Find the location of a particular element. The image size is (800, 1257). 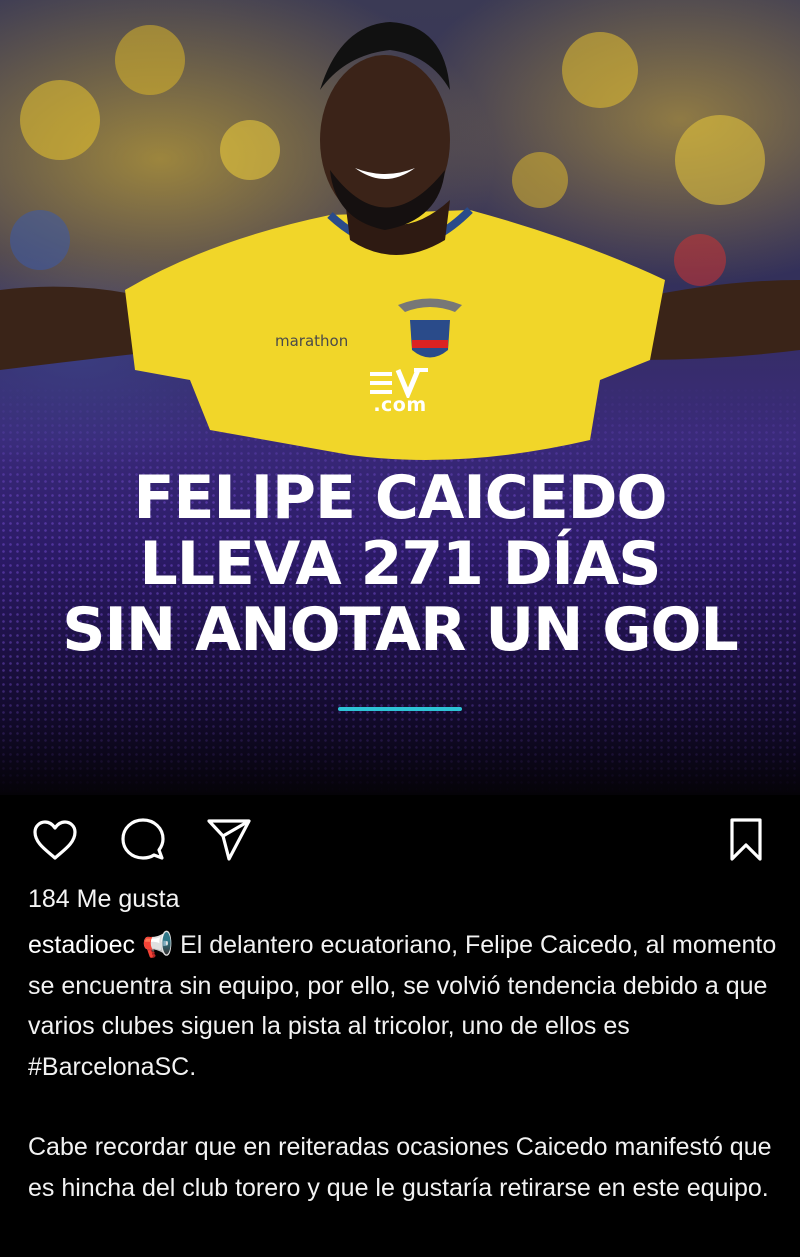

accent-divider is located at coordinates (400, 709).